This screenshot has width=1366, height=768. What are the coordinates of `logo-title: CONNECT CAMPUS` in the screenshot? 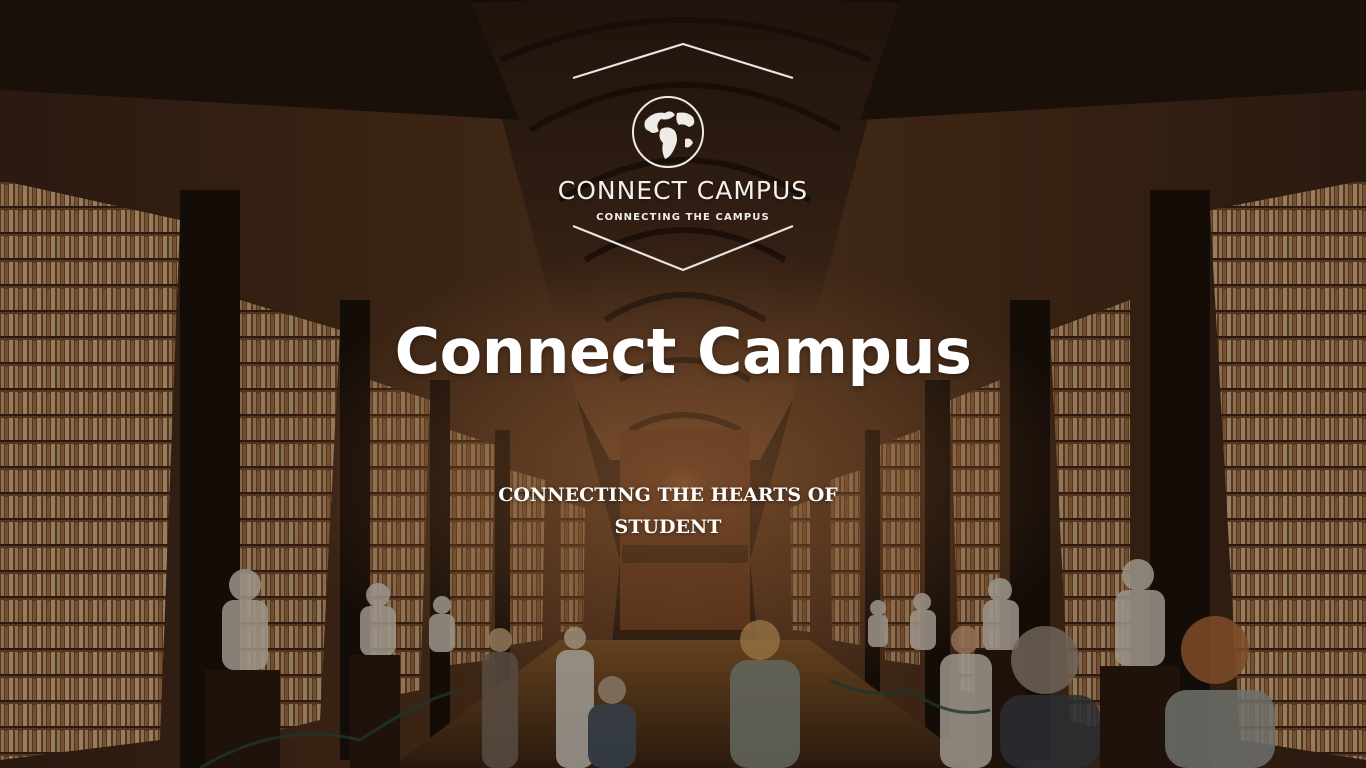 It's located at (683, 190).